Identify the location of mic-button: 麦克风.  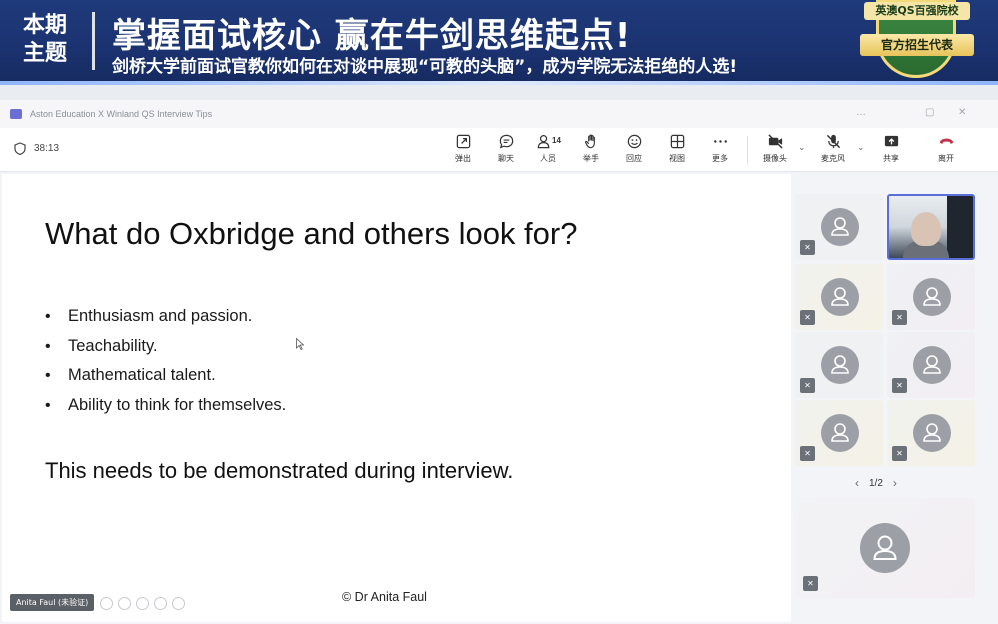
(833, 151).